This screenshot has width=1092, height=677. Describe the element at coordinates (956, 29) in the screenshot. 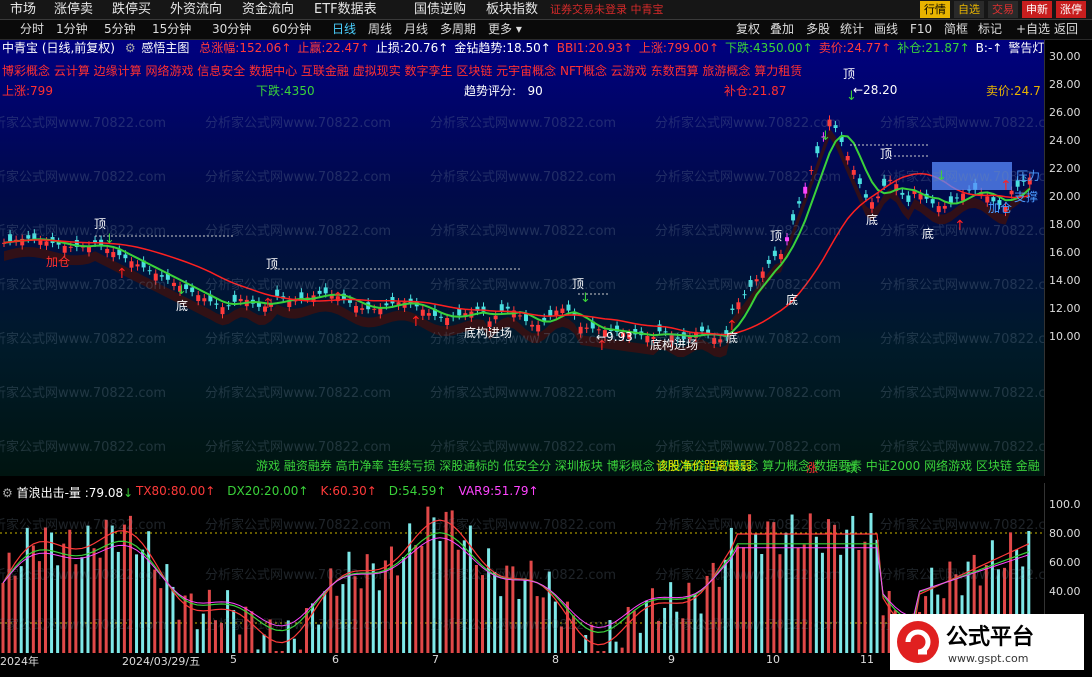

I see `toolbar-btn-6: 简框` at that location.